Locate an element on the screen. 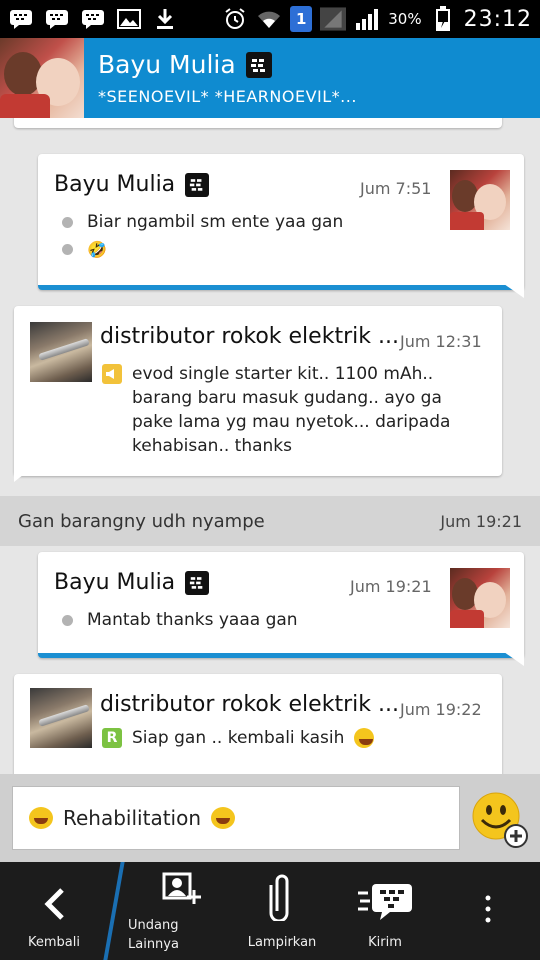 Image resolution: width=540 pixels, height=960 pixels. alarm-icon is located at coordinates (235, 19).